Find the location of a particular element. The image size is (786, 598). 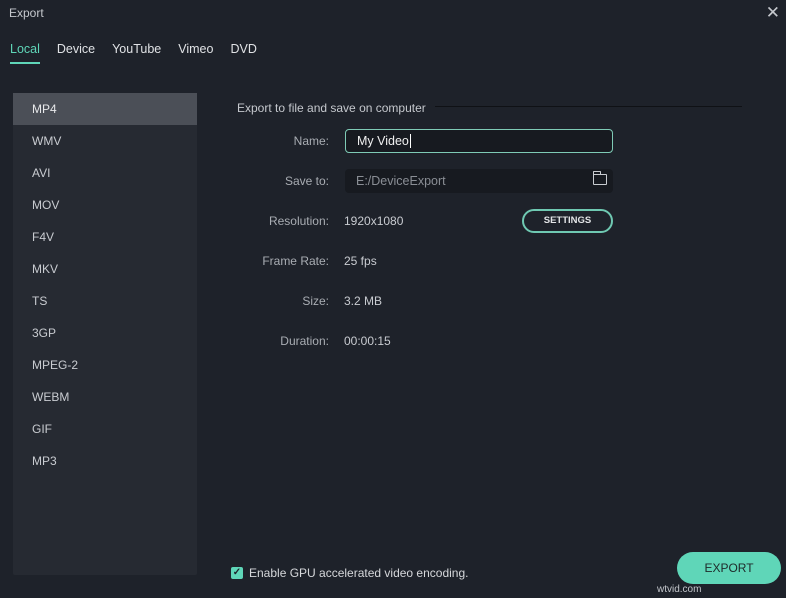

name-input: My Video is located at coordinates (479, 141).